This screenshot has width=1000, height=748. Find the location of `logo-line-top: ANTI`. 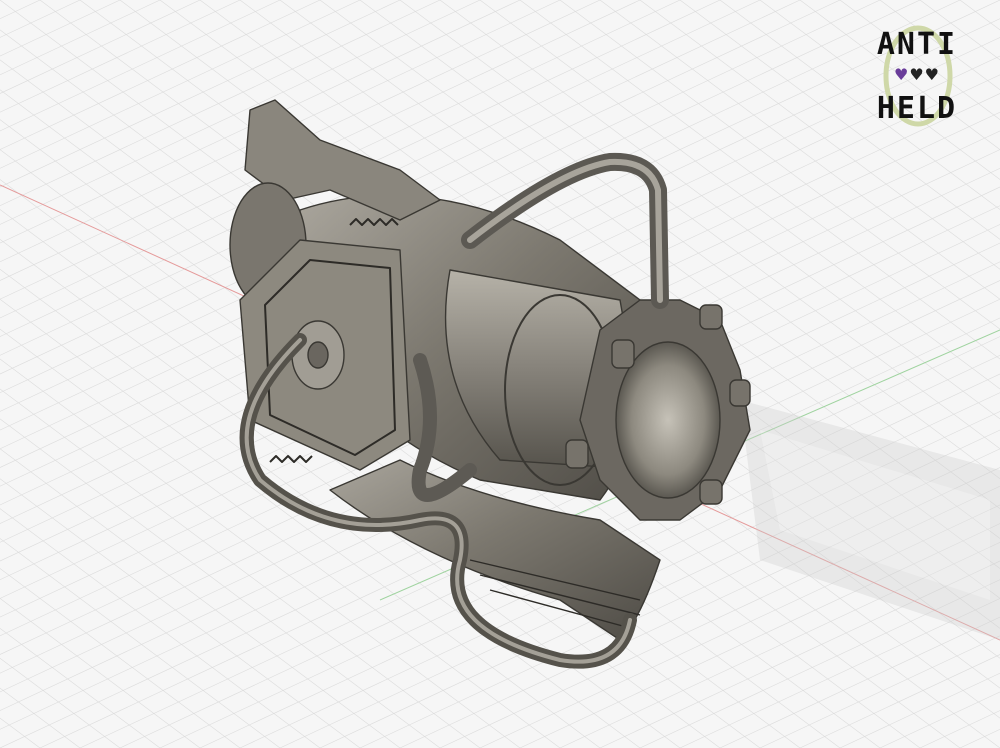

logo-line-top: ANTI is located at coordinates (917, 44).